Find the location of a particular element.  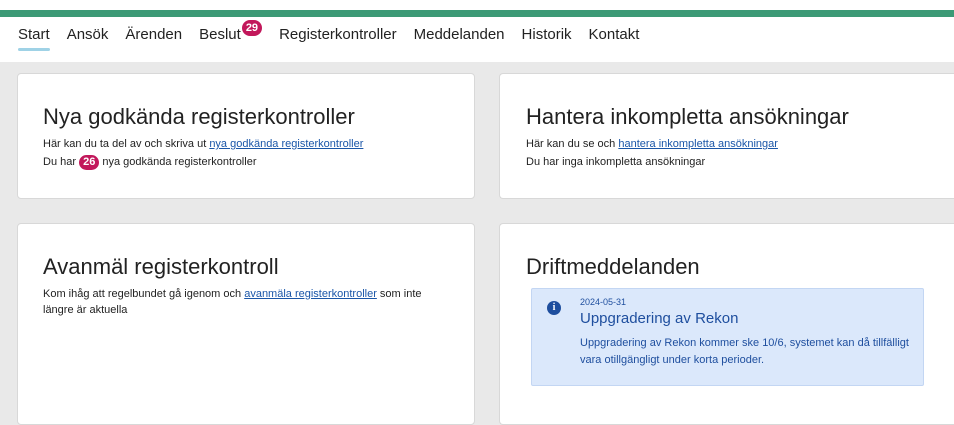

text-prefix: Du har is located at coordinates (61, 162).